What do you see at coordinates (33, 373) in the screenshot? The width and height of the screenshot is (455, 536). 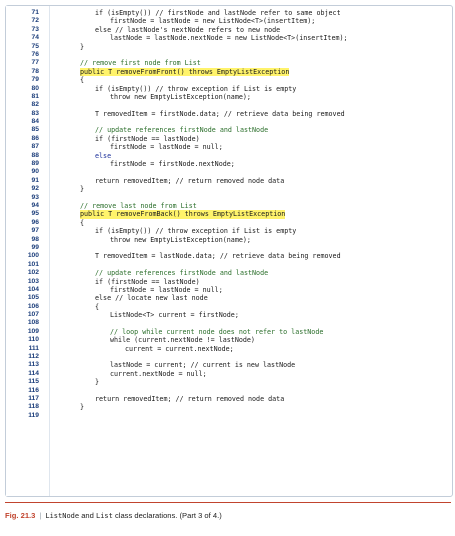 I see `line-number: 114` at bounding box center [33, 373].